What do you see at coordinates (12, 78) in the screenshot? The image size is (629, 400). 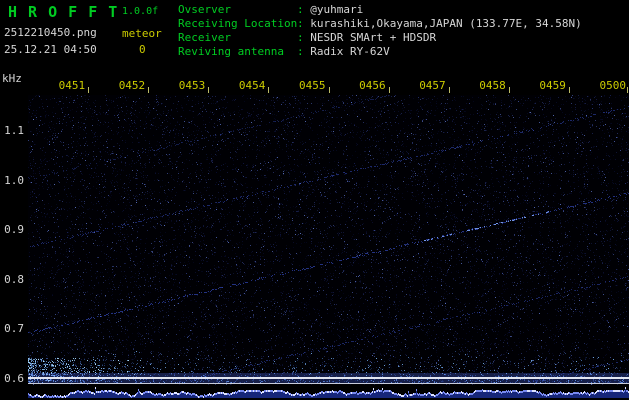 I see `frequency-unit-label: kHz` at bounding box center [12, 78].